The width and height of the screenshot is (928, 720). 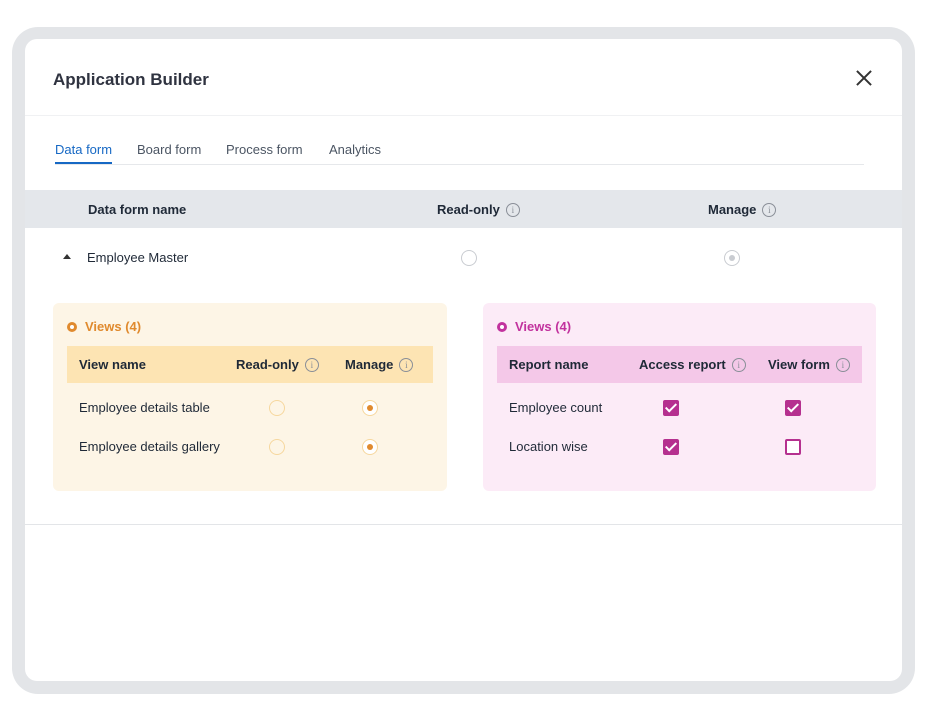 I want to click on column-header-manage-label: Manage, so click(x=732, y=209).